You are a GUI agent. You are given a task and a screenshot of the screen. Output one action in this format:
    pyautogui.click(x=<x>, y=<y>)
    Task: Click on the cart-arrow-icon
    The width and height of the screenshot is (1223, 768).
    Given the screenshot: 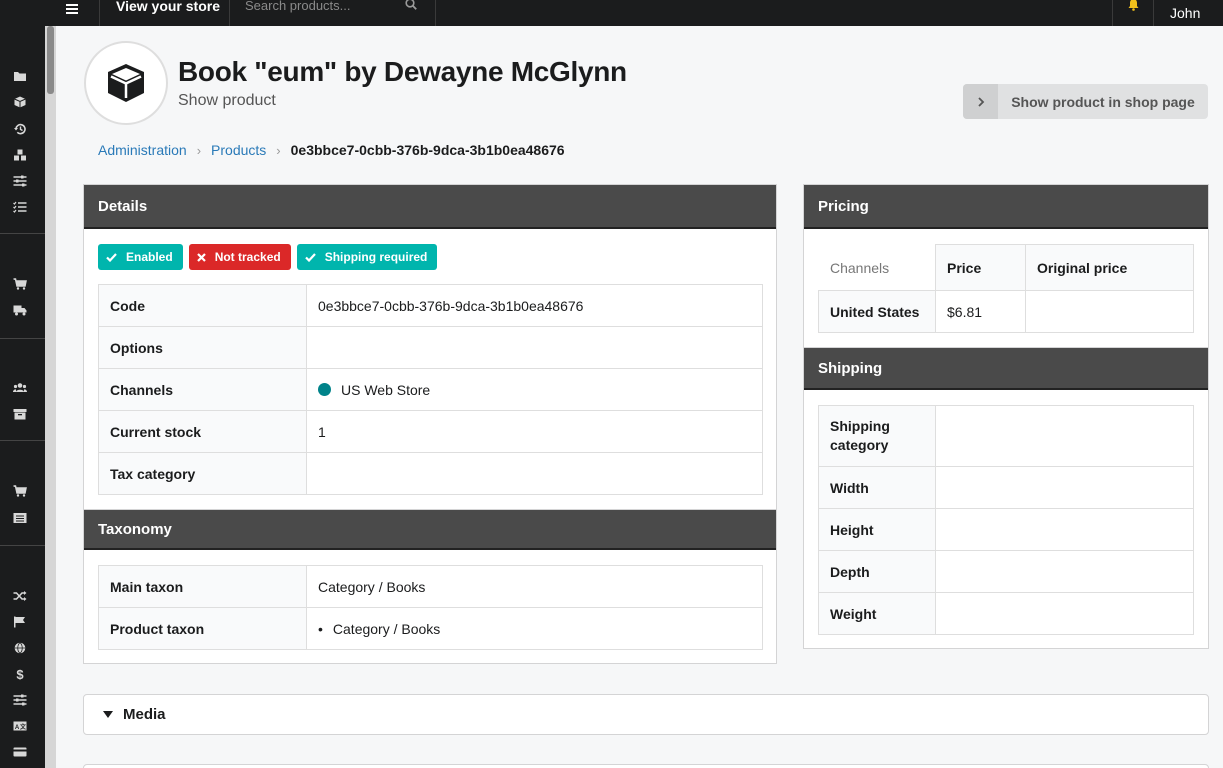 What is the action you would take?
    pyautogui.click(x=20, y=491)
    